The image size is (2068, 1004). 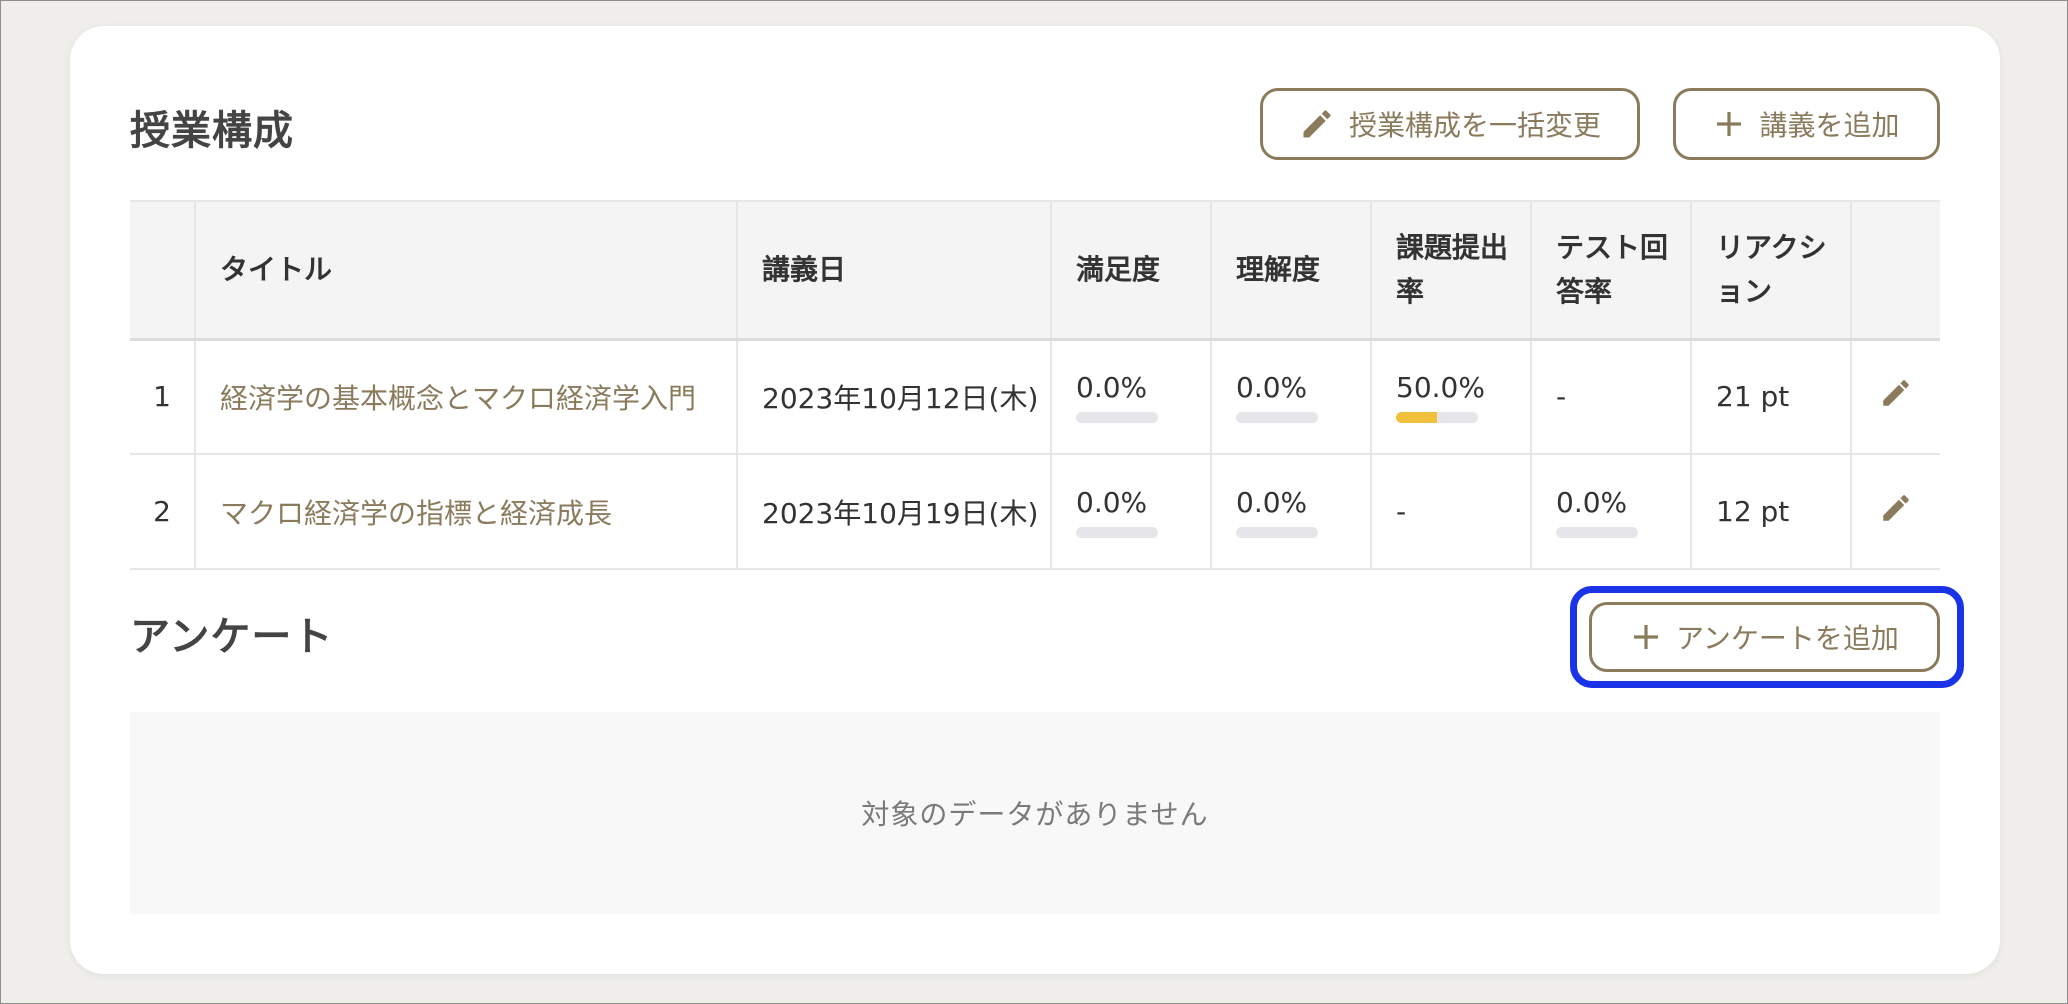 I want to click on header-number, so click(x=163, y=270).